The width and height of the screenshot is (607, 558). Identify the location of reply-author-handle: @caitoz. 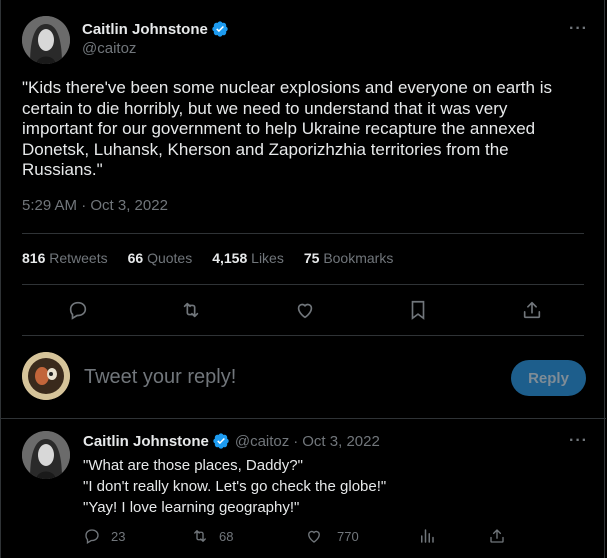
(262, 441).